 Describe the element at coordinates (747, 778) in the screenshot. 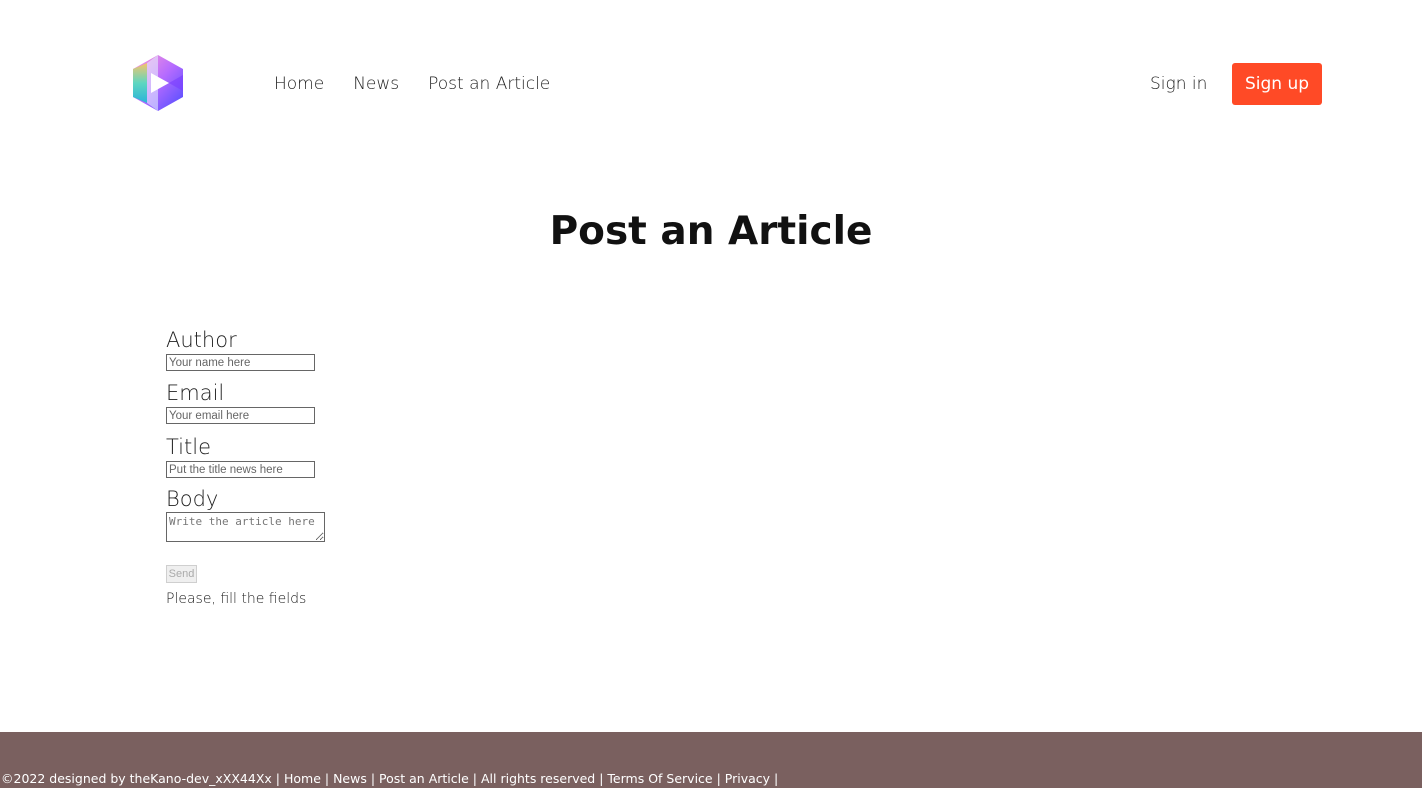

I see `footer-link-privacy: Privacy` at that location.